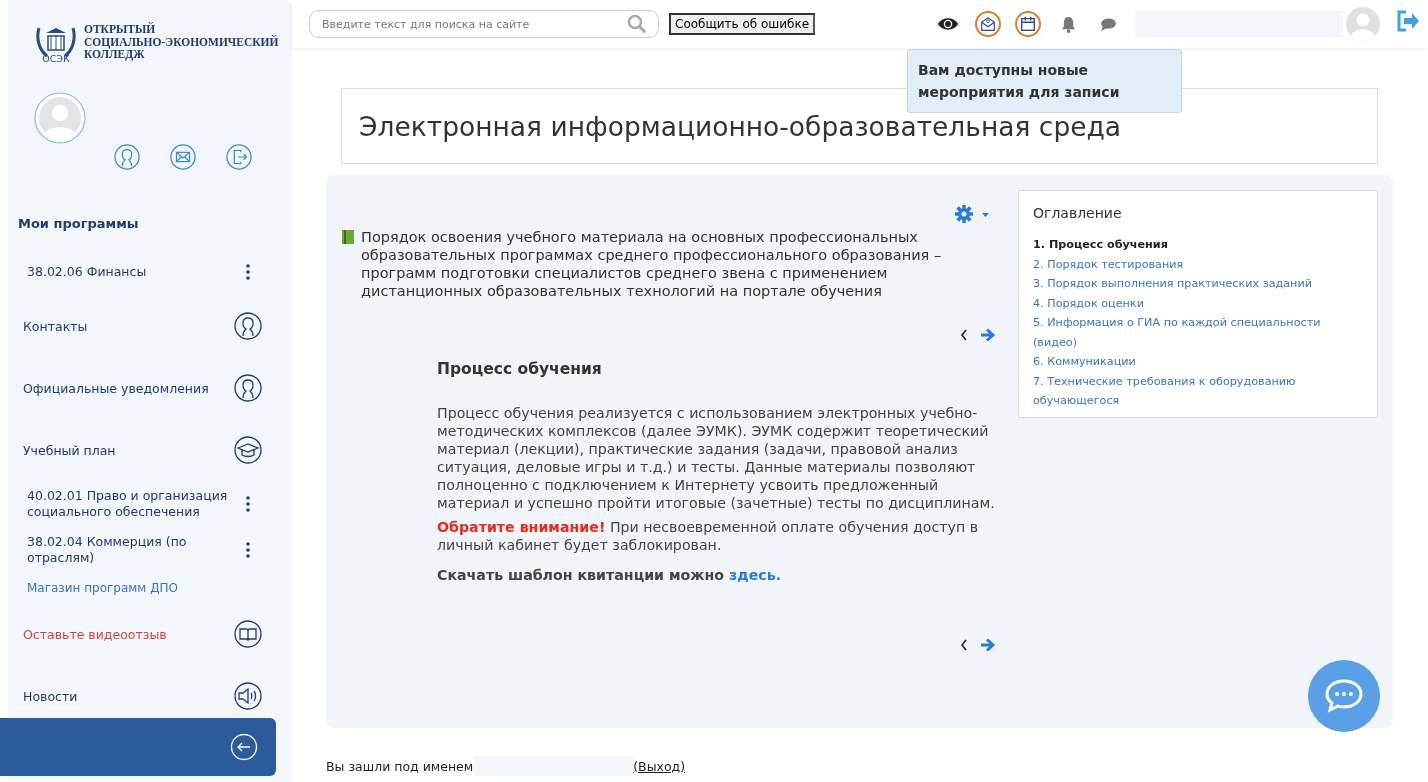 The width and height of the screenshot is (1428, 782). What do you see at coordinates (1198, 264) in the screenshot?
I see `toc-link: 2. Порядок тестирования` at bounding box center [1198, 264].